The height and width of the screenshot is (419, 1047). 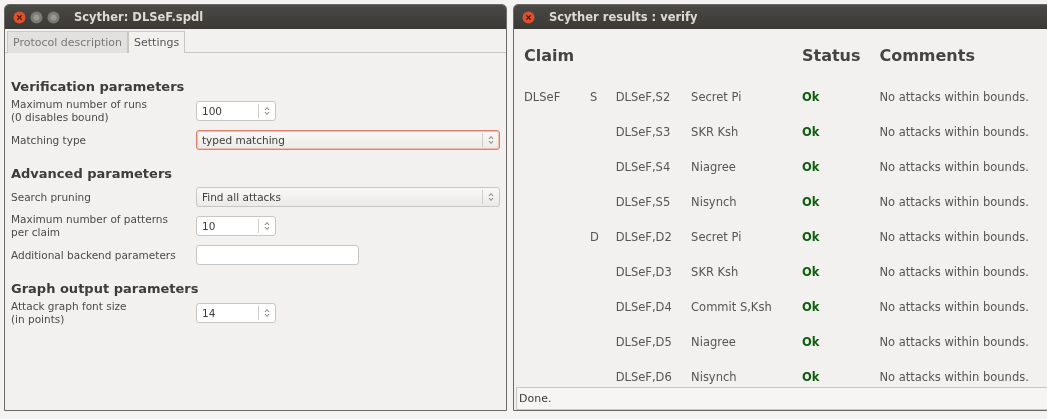 I want to click on column-header: Comments, so click(x=927, y=55).